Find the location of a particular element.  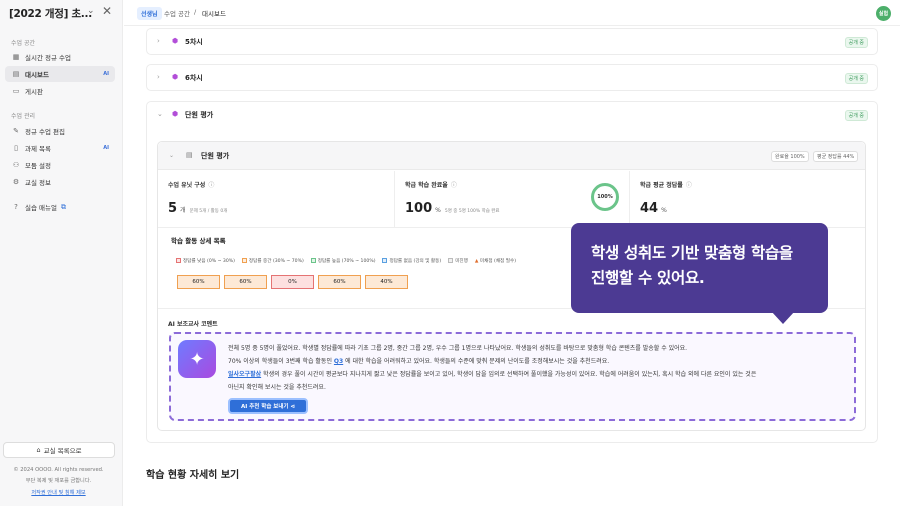

student-link: 일사오구팔삼 is located at coordinates (244, 374).